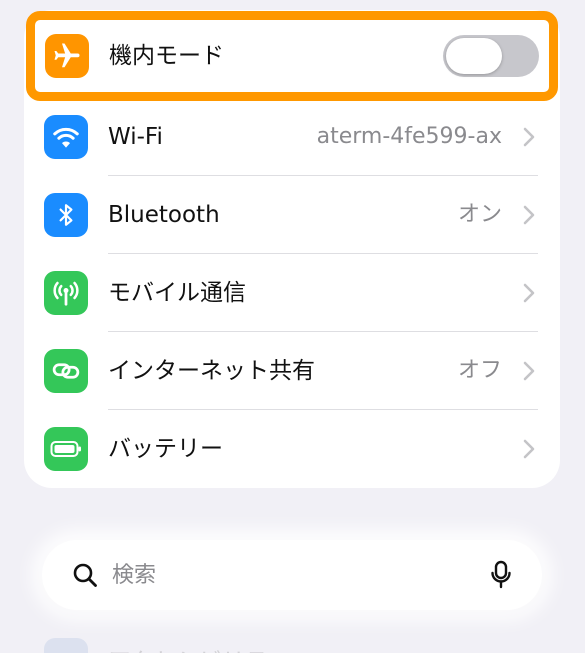 The width and height of the screenshot is (585, 653). I want to click on wifi-icon, so click(66, 137).